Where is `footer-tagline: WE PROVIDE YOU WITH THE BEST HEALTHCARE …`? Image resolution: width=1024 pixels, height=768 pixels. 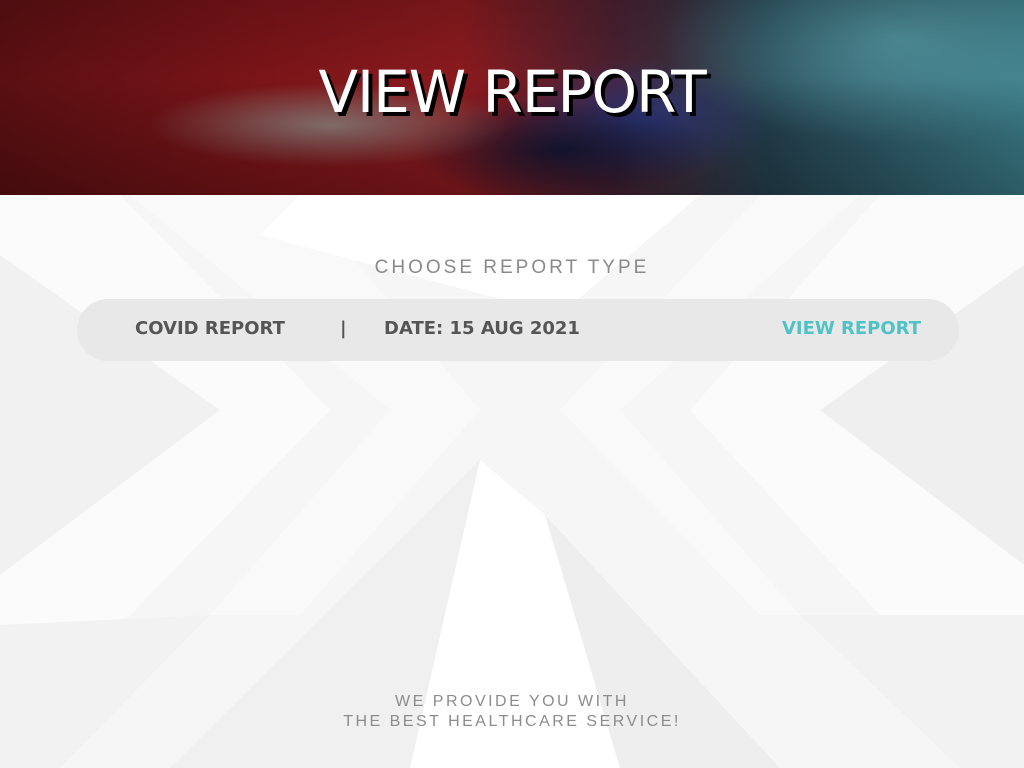 footer-tagline: WE PROVIDE YOU WITH THE BEST HEALTHCARE … is located at coordinates (512, 712).